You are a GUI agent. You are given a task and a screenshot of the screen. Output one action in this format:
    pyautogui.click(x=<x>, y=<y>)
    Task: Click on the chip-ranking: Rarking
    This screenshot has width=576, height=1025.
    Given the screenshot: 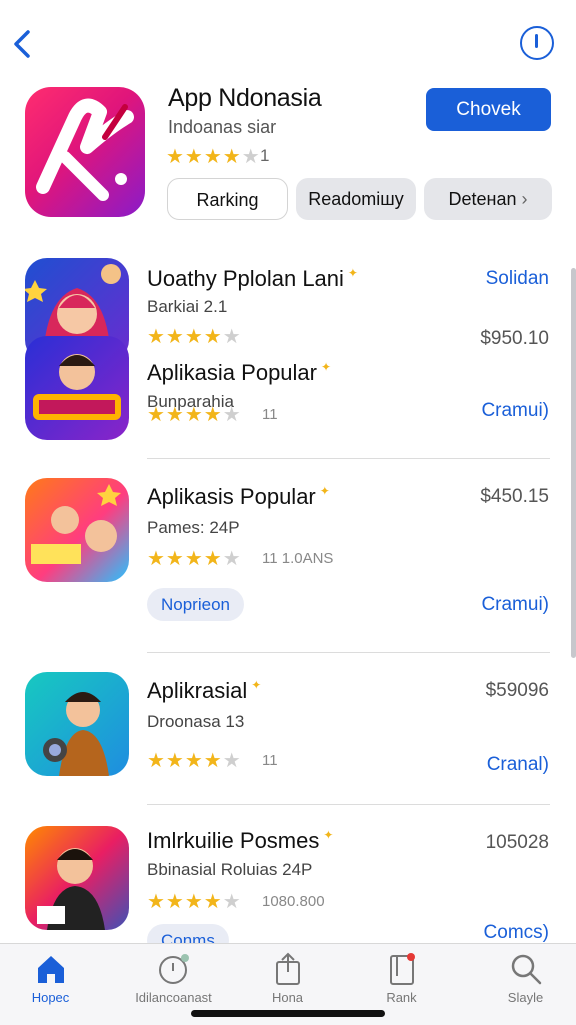 What is the action you would take?
    pyautogui.click(x=227, y=199)
    